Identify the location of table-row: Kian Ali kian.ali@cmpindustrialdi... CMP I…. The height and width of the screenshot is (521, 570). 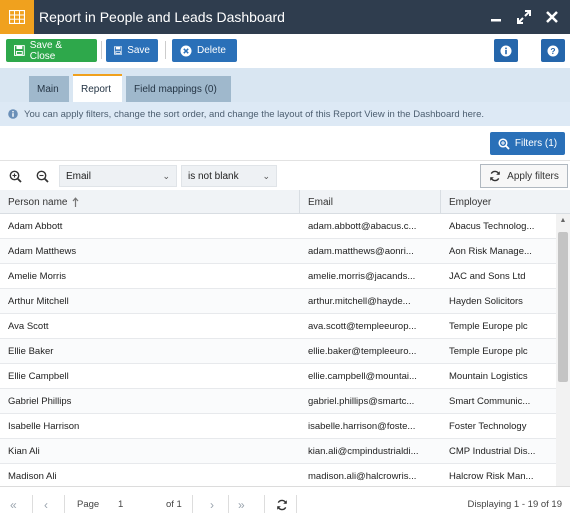
(278, 451).